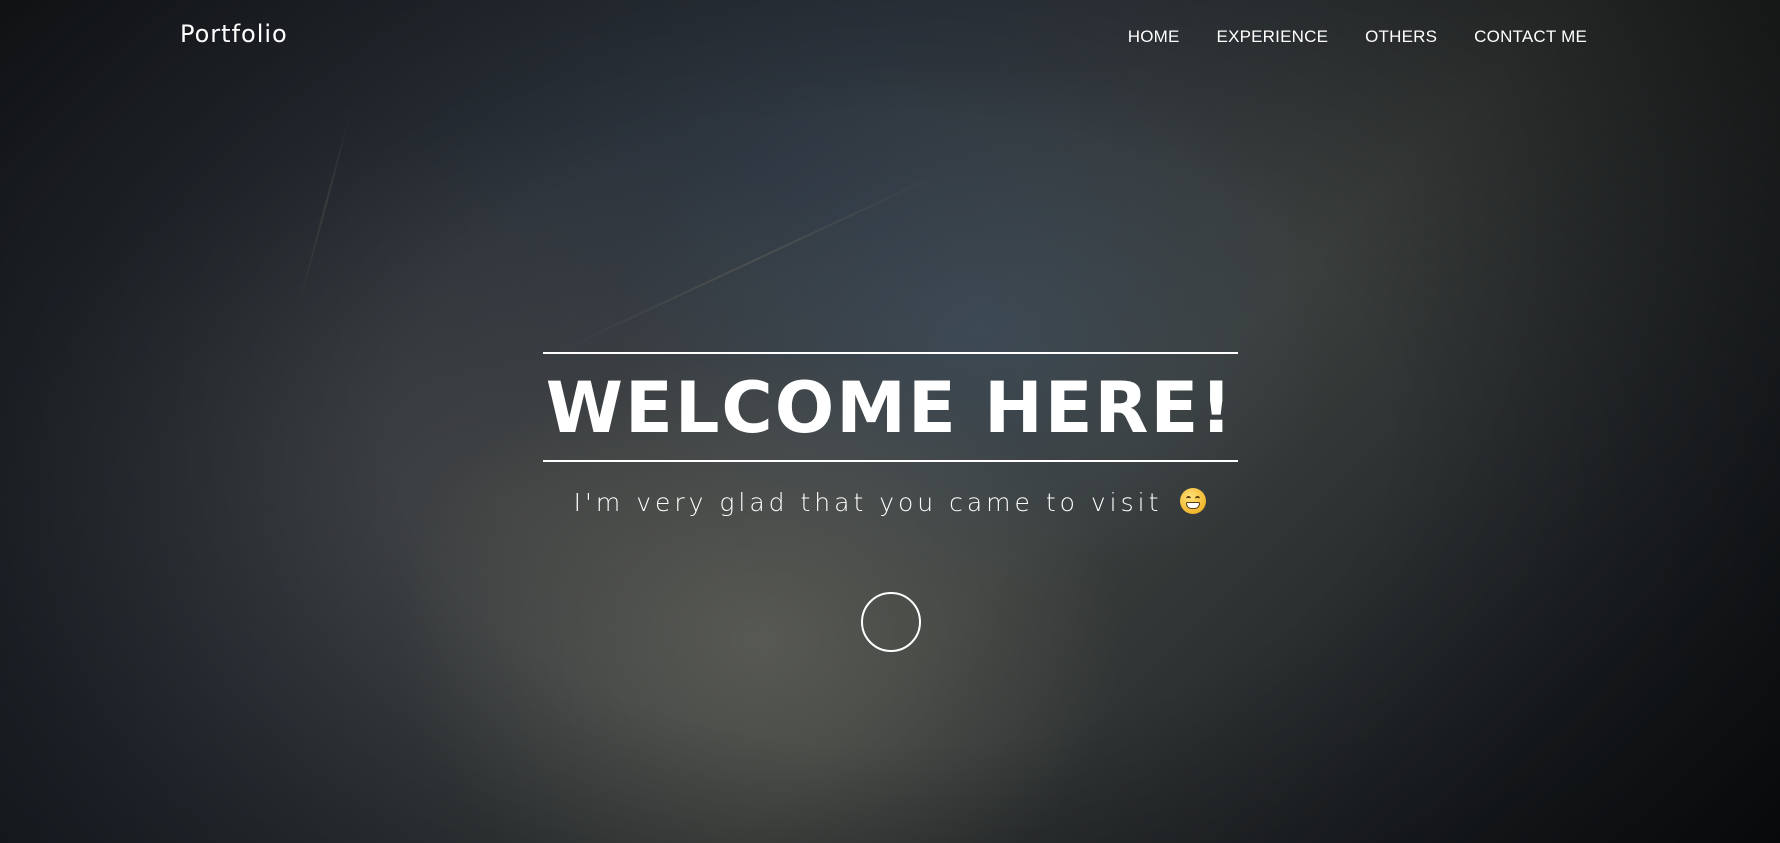 The image size is (1780, 843). I want to click on title-frame: WELCOME HERE!, so click(890, 407).